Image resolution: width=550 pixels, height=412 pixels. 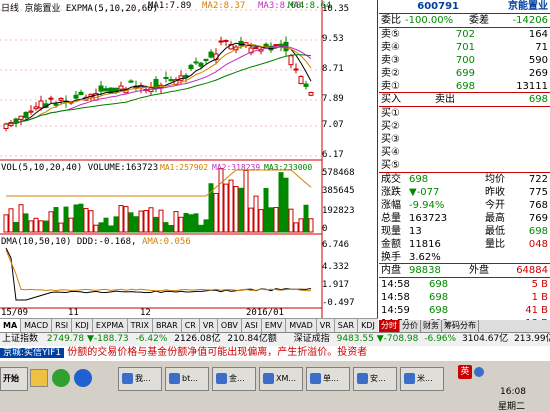 I want to click on sh-pct: -6.42%, so click(x=151, y=339).